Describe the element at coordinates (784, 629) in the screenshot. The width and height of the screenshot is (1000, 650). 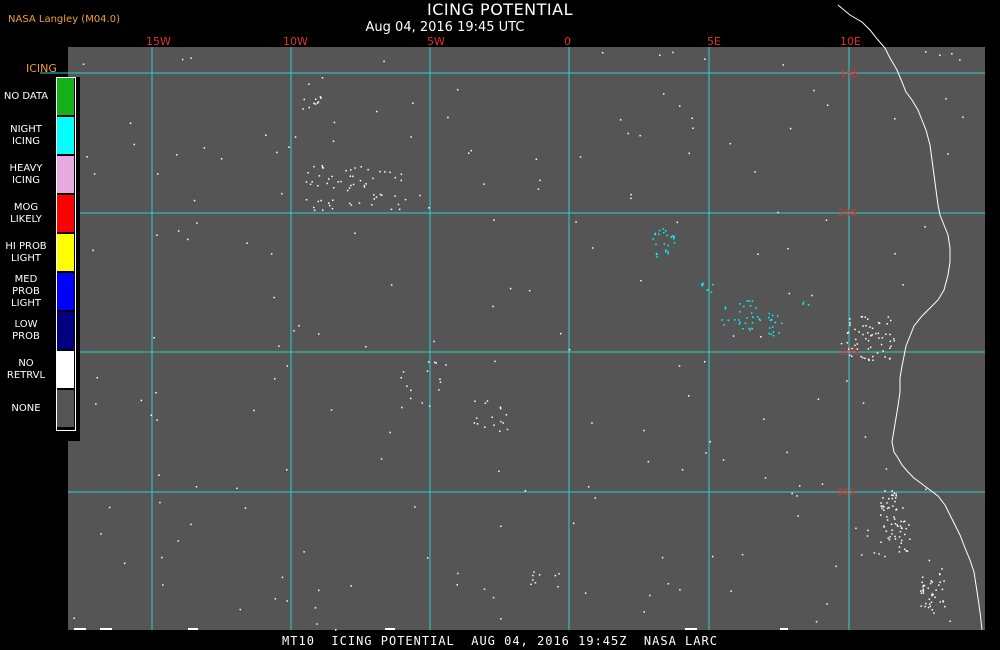
I see `tick` at that location.